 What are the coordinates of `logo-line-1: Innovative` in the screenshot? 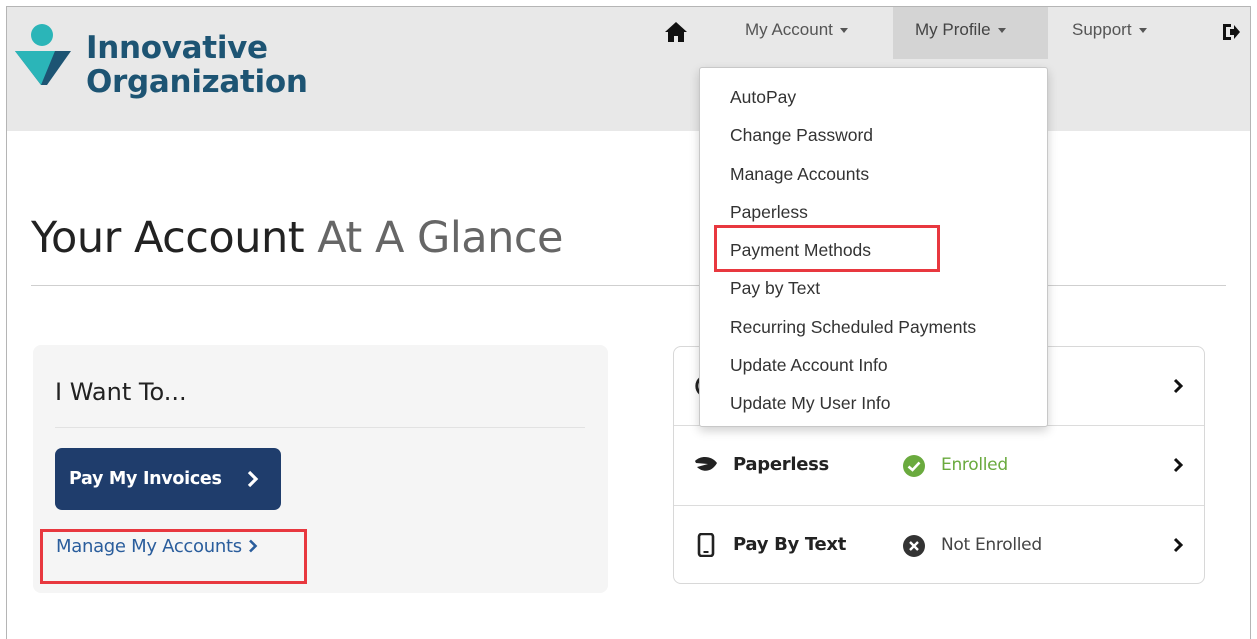 It's located at (177, 48).